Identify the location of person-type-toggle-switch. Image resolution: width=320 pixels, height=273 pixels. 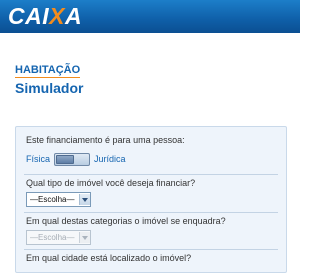
(72, 159).